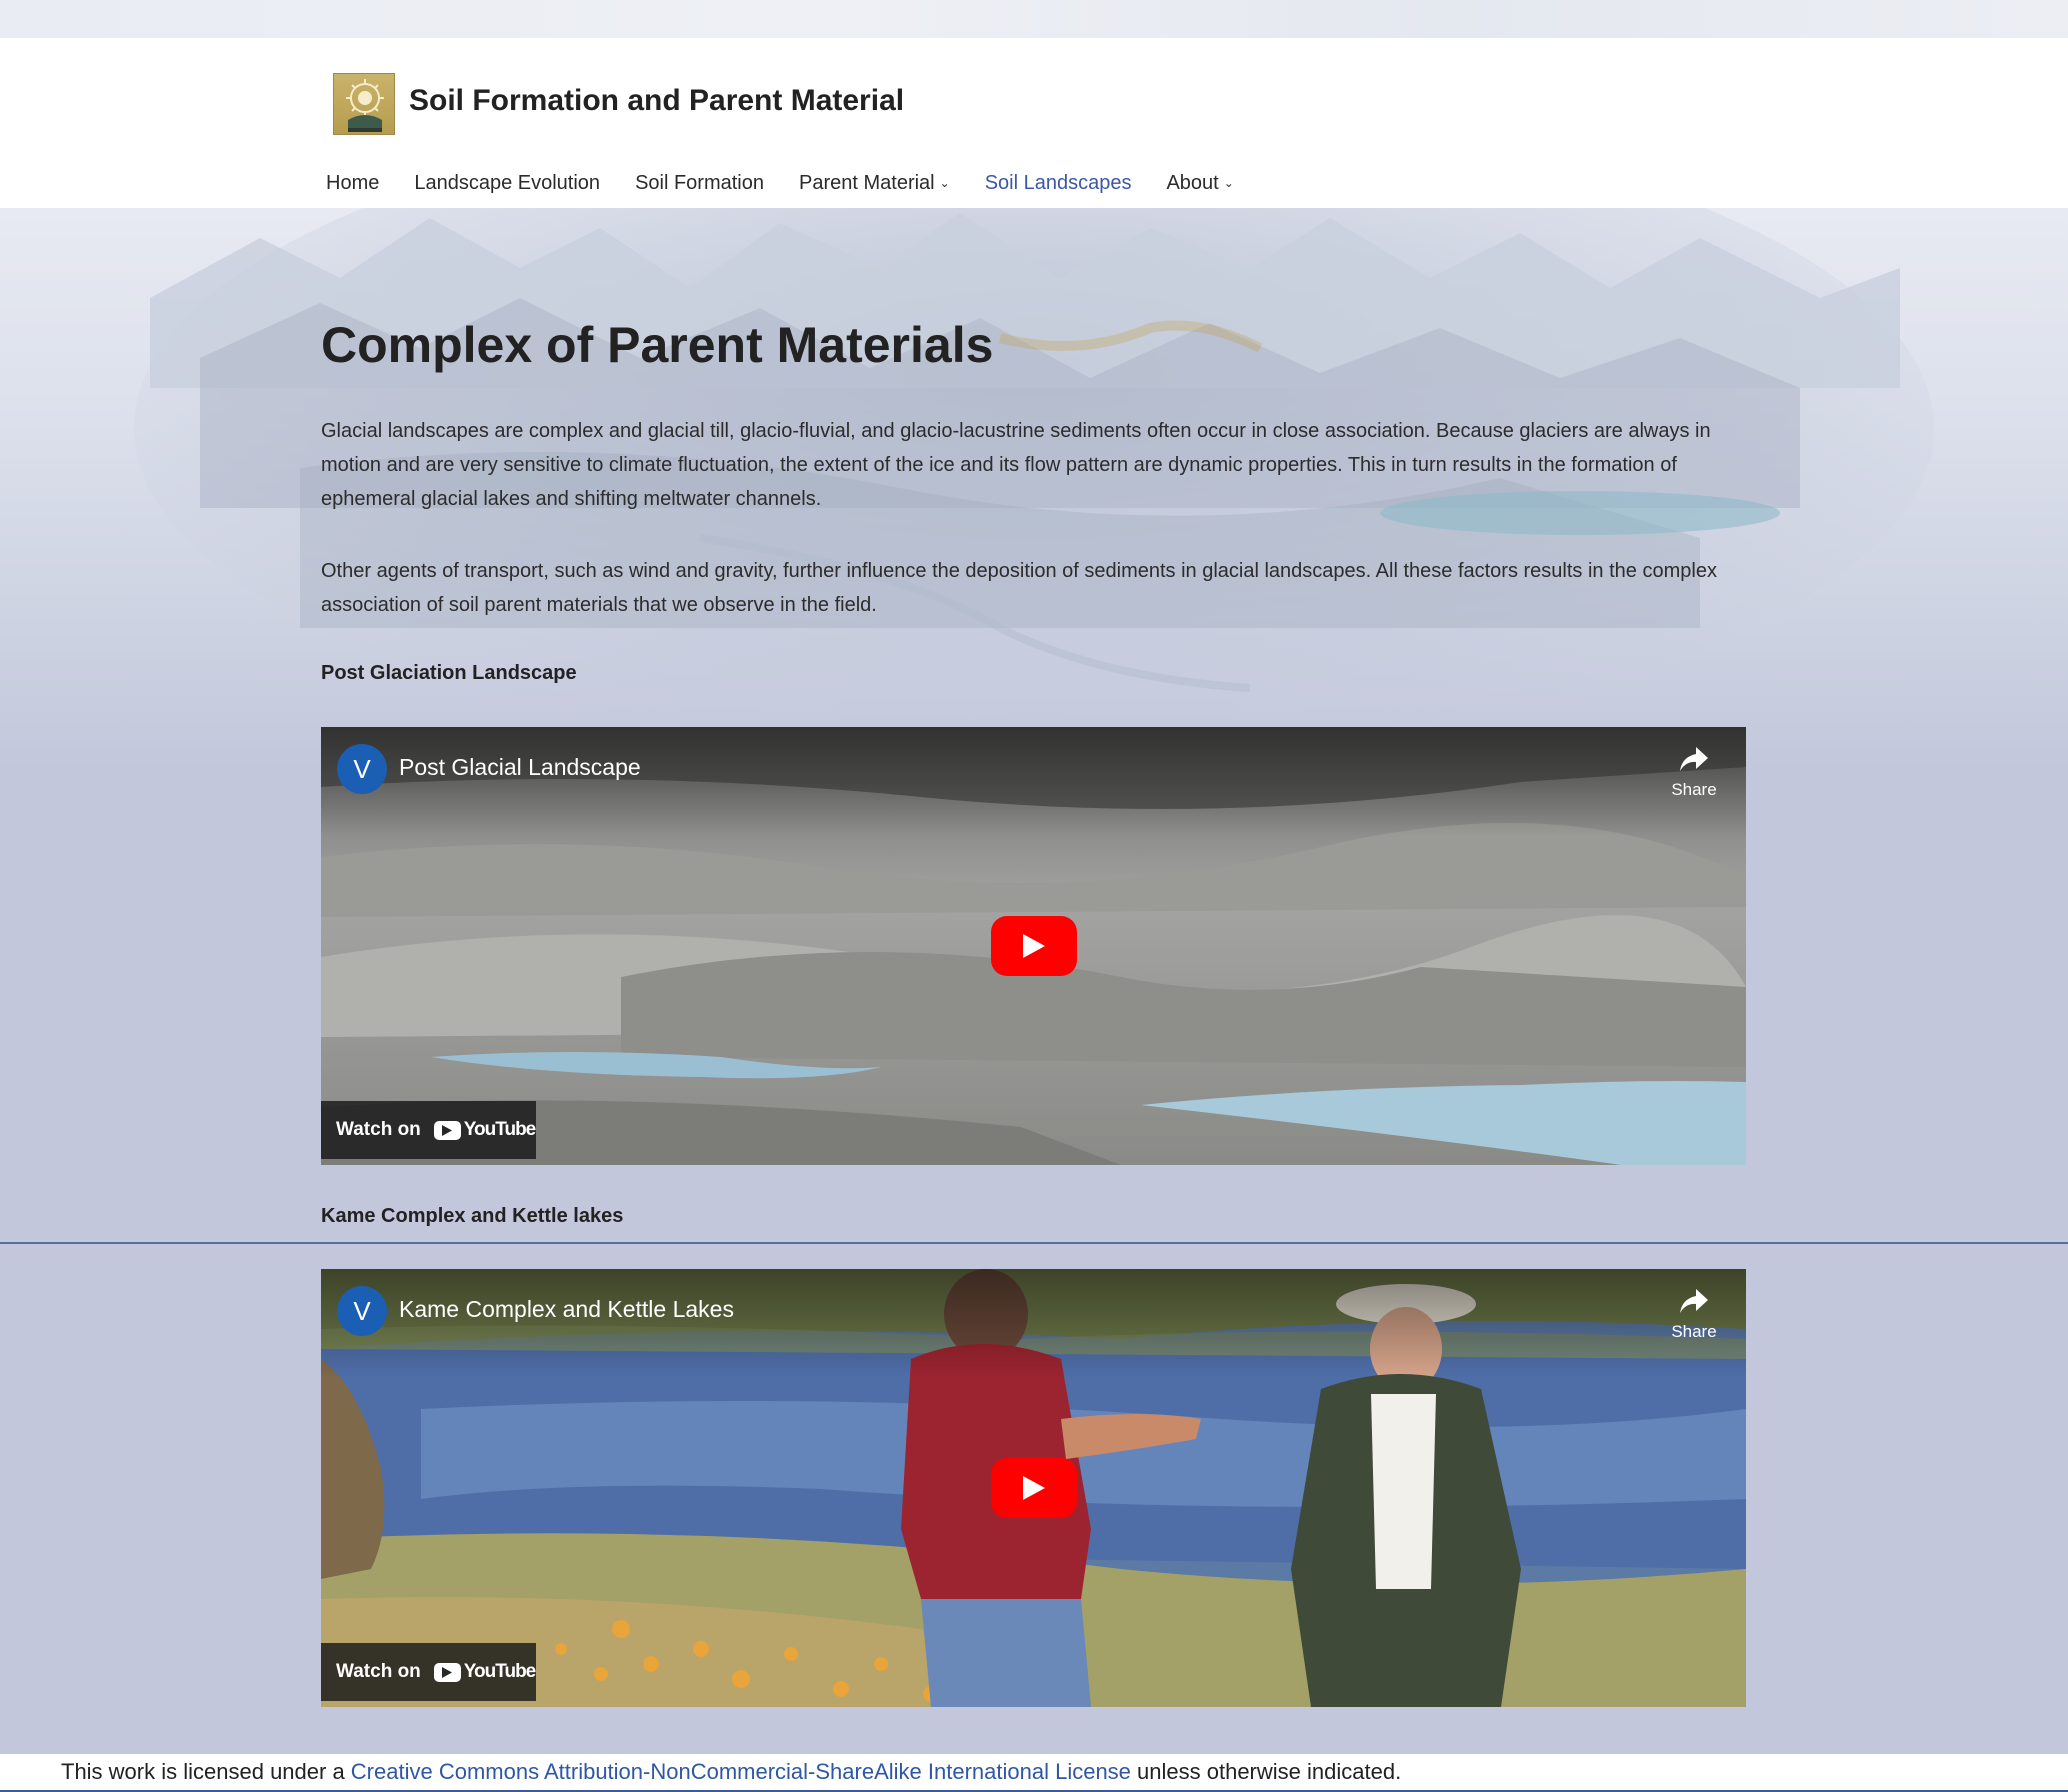 The image size is (2068, 1792). Describe the element at coordinates (656, 101) in the screenshot. I see `site-title: Soil Formation and Parent Material` at that location.